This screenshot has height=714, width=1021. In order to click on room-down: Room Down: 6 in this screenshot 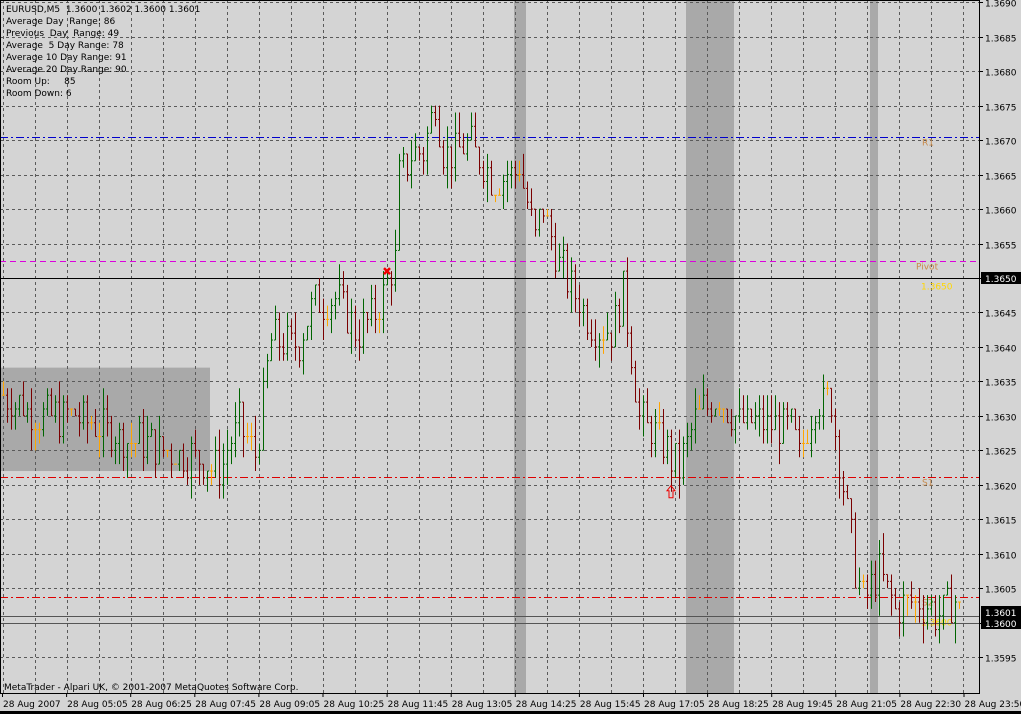, I will do `click(39, 94)`.